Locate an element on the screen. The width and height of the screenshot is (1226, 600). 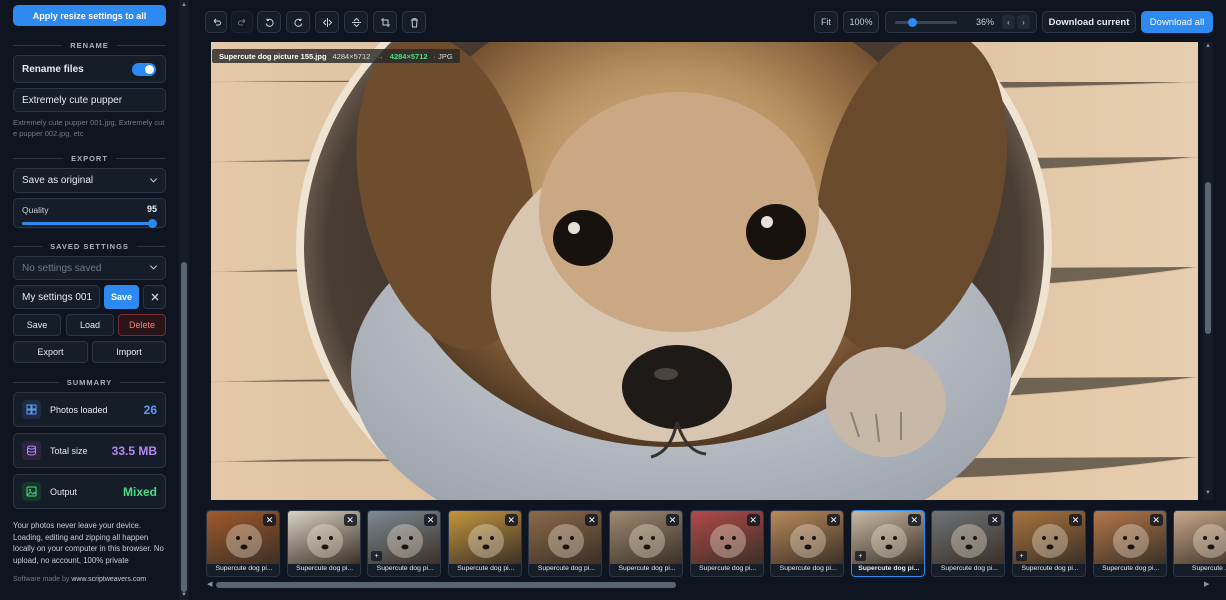
sidebar-scrollbar-thumb is located at coordinates (184, 427).